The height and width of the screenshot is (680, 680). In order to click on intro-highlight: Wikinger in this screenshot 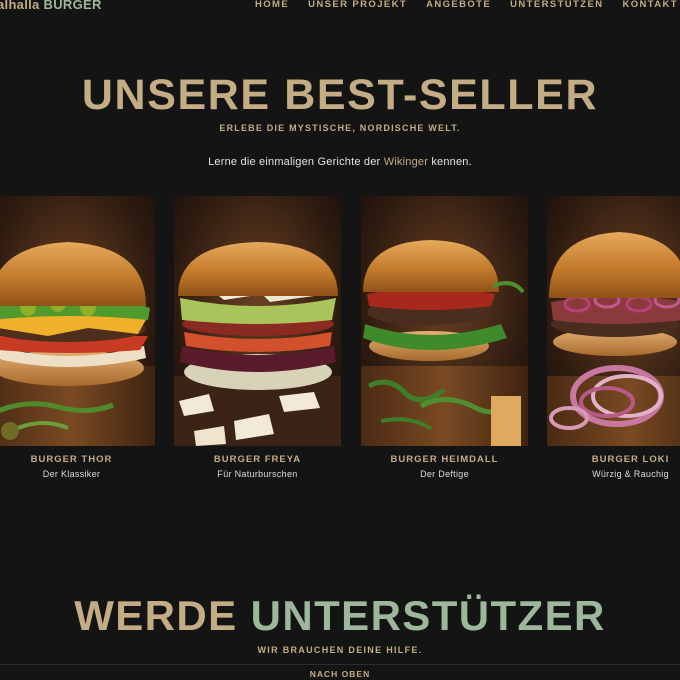, I will do `click(406, 162)`.